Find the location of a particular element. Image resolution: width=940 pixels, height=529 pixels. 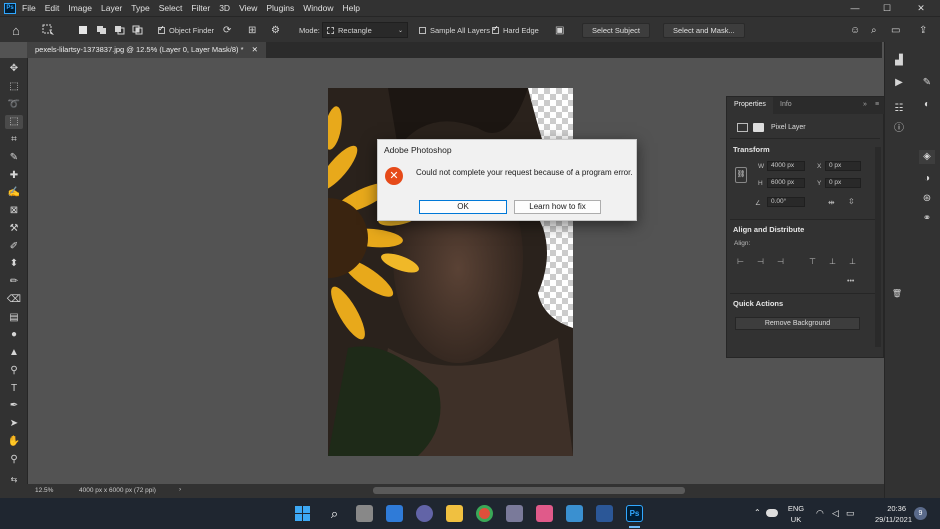

flip-horizontal-icon: ⇹ is located at coordinates (831, 202).